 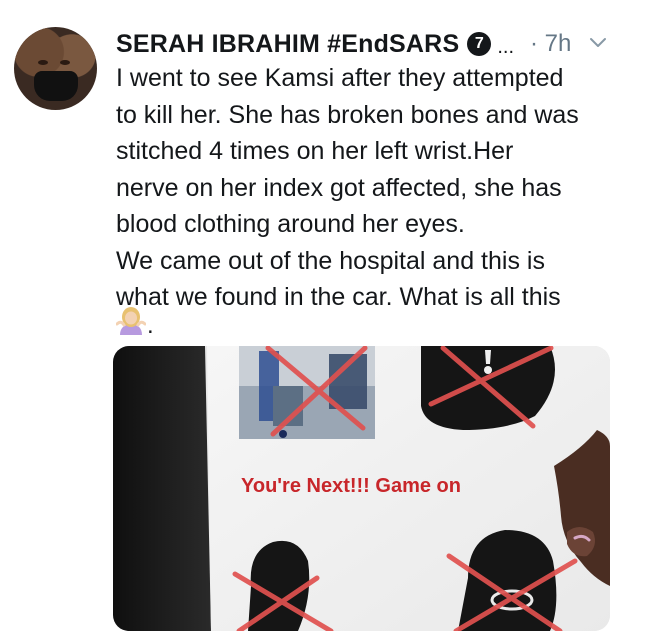 What do you see at coordinates (598, 42) in the screenshot?
I see `chevron-down-icon` at bounding box center [598, 42].